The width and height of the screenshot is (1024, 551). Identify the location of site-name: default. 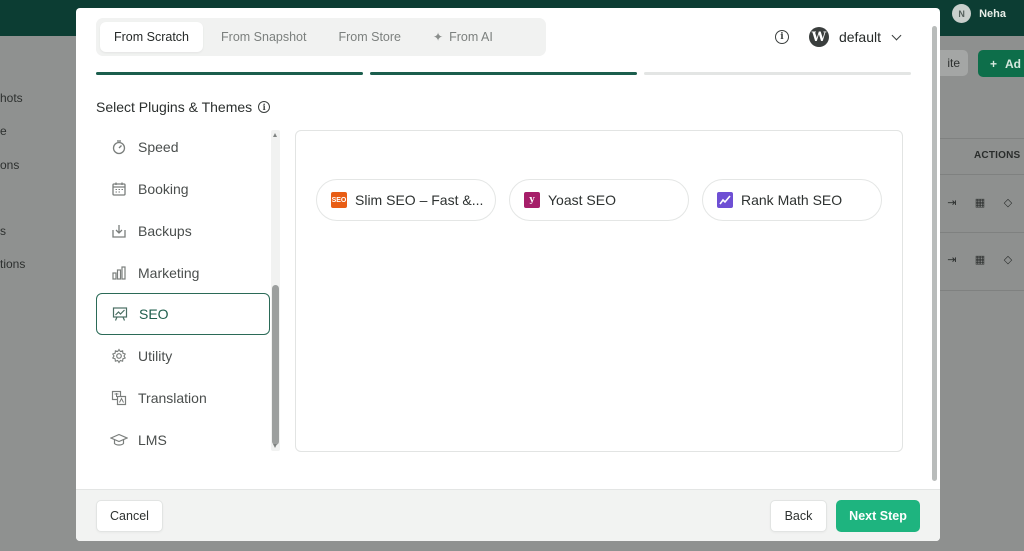
(859, 37).